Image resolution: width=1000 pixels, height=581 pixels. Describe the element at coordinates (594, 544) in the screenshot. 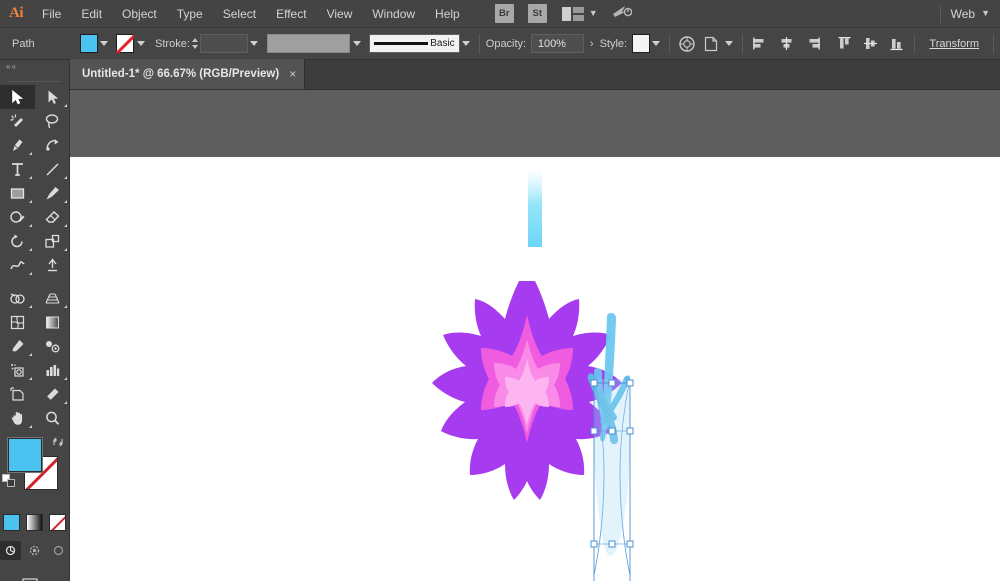

I see `handle-bottom-left` at that location.